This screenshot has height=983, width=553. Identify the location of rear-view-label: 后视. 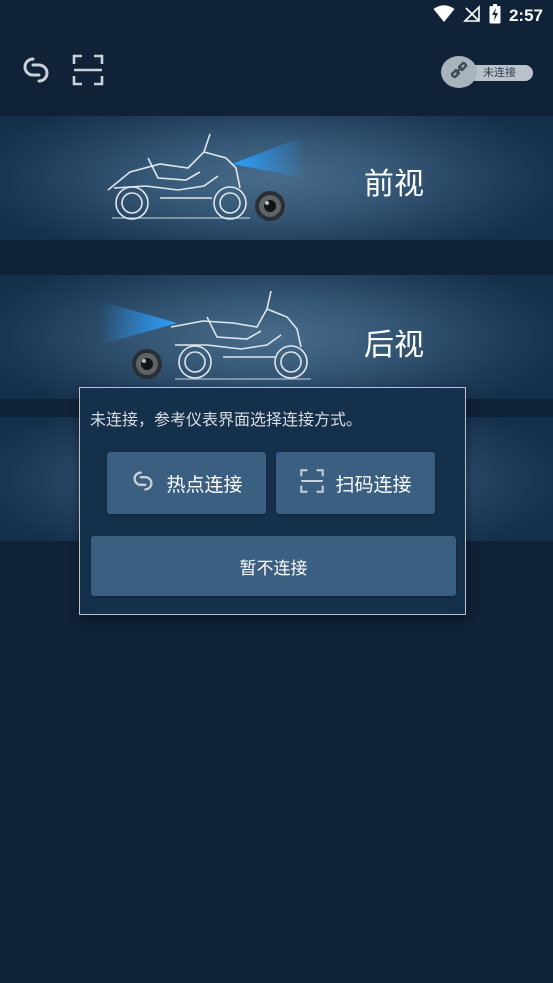
(394, 345).